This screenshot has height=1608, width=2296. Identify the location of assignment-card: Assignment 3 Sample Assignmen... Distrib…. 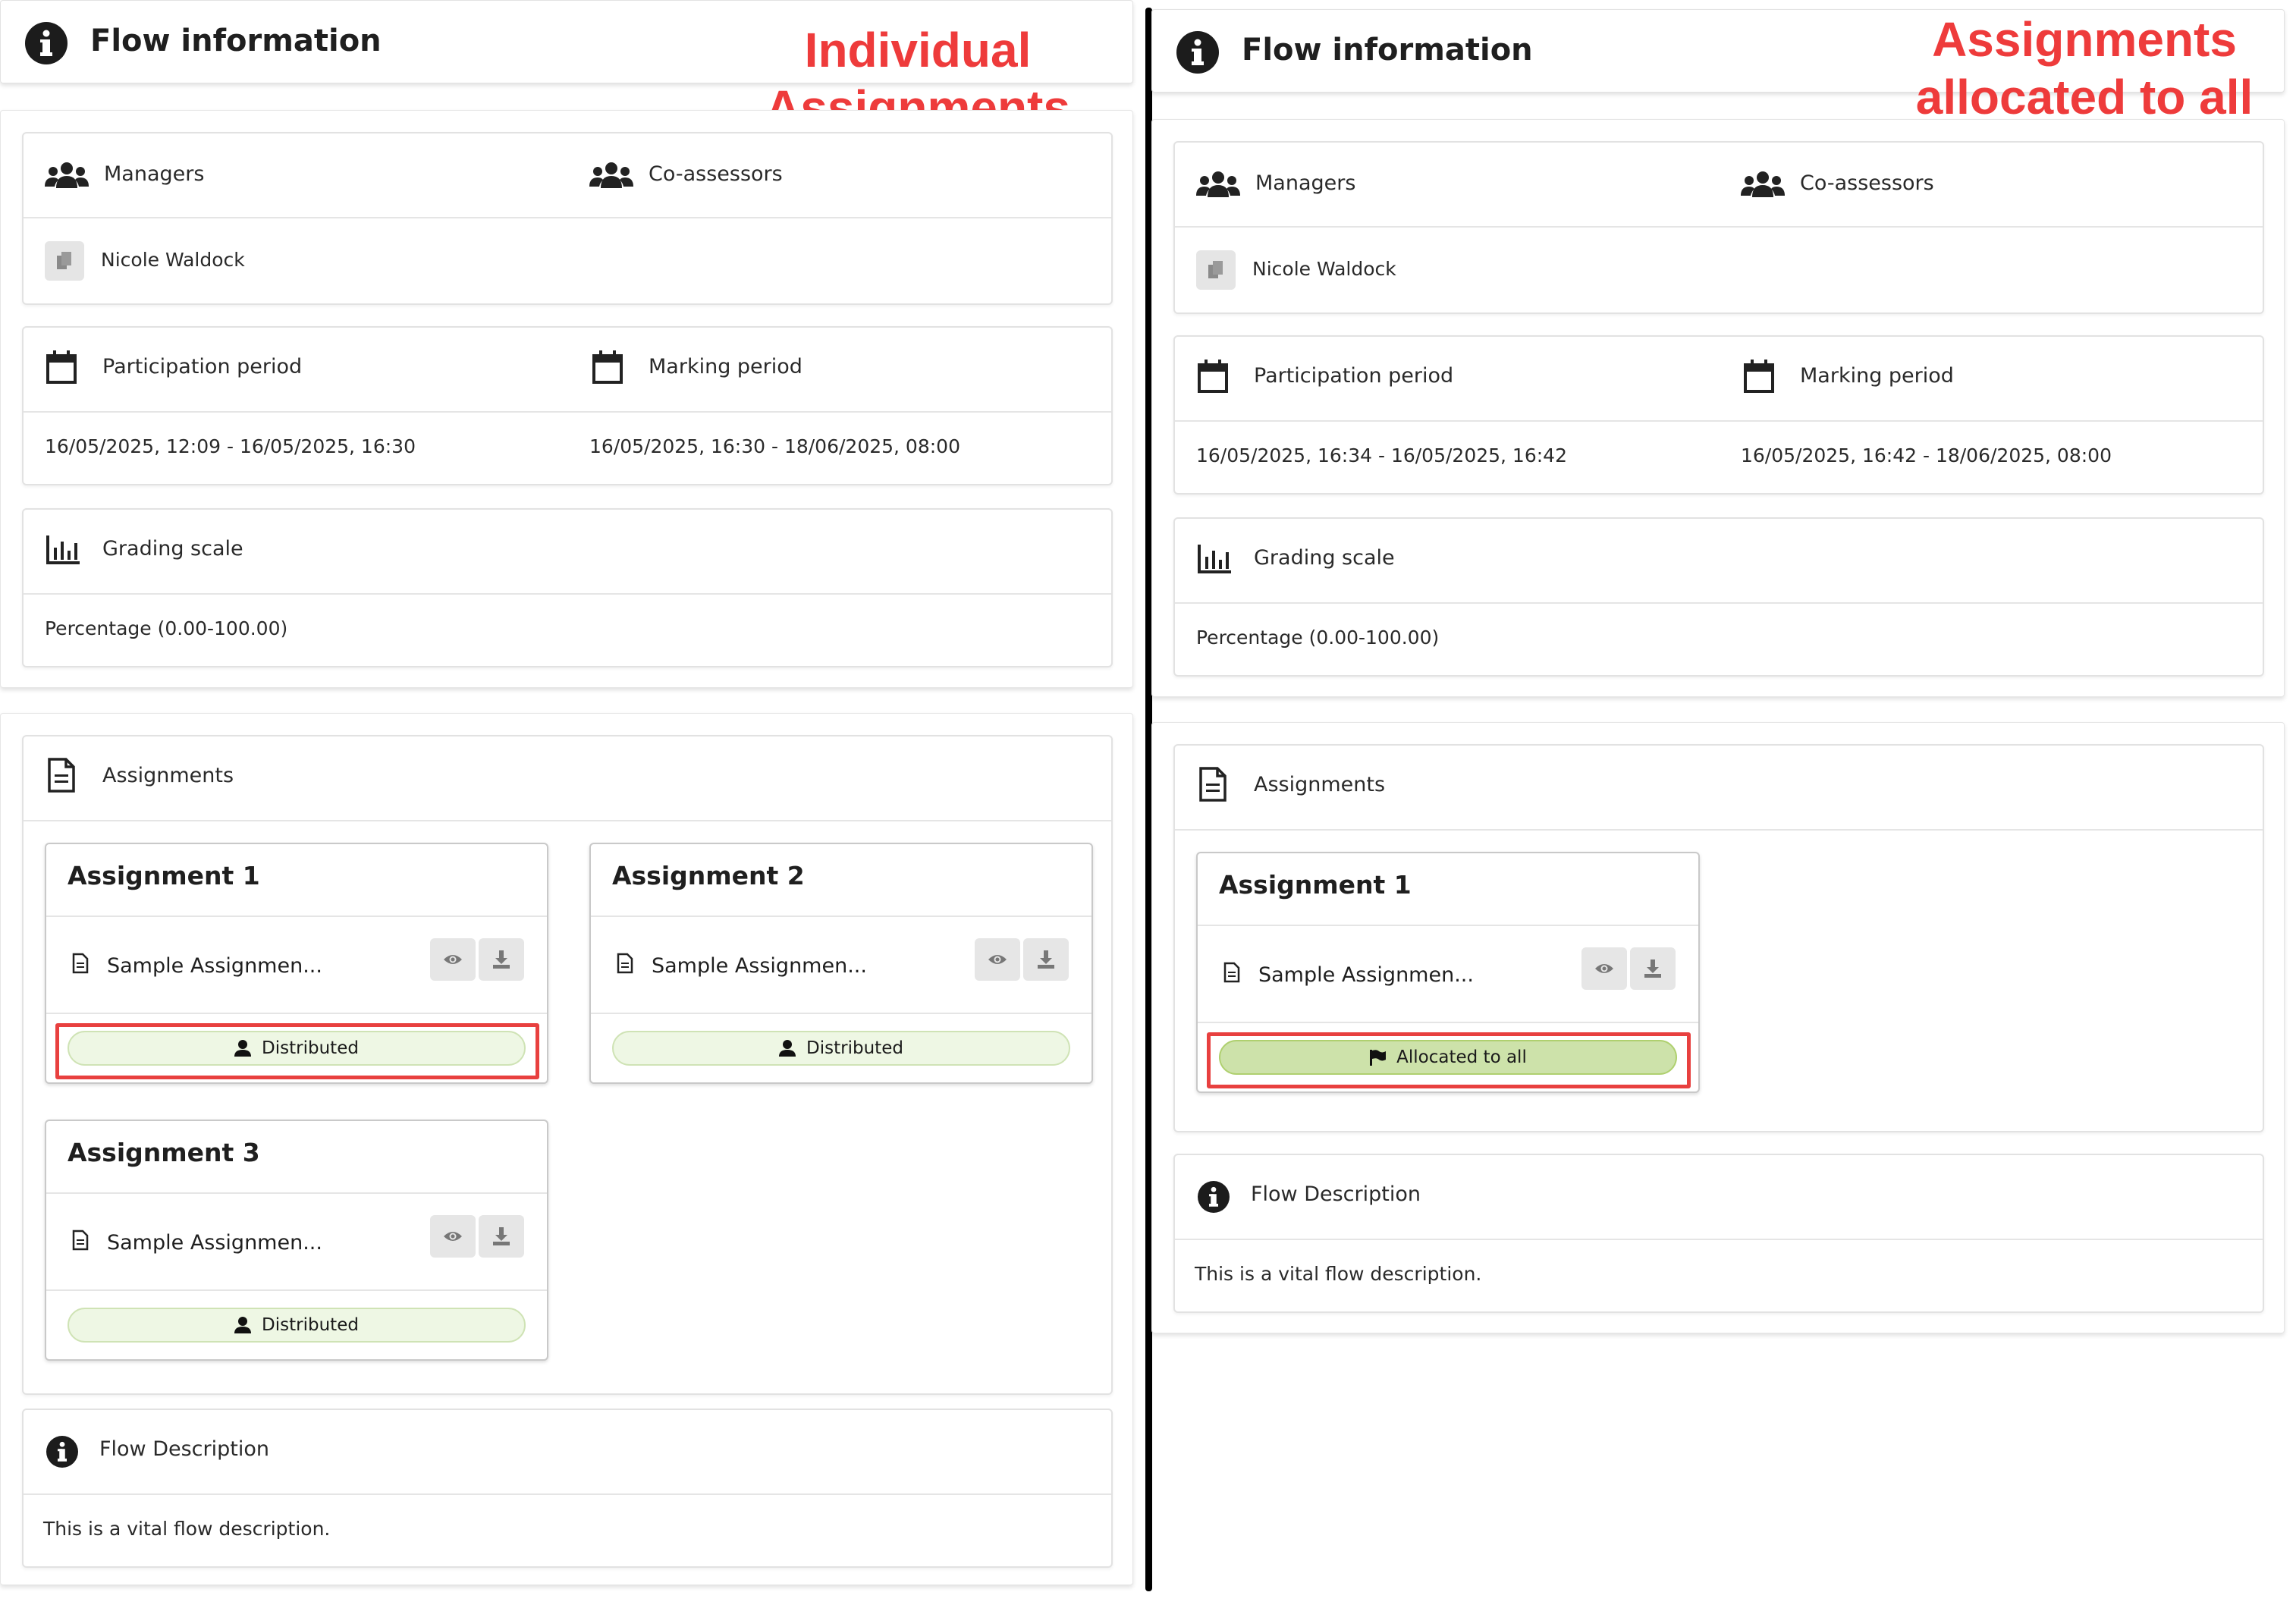
(296, 1241).